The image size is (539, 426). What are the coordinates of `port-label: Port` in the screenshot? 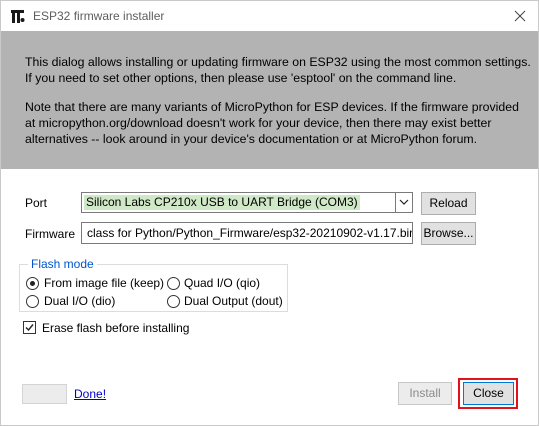 It's located at (36, 203).